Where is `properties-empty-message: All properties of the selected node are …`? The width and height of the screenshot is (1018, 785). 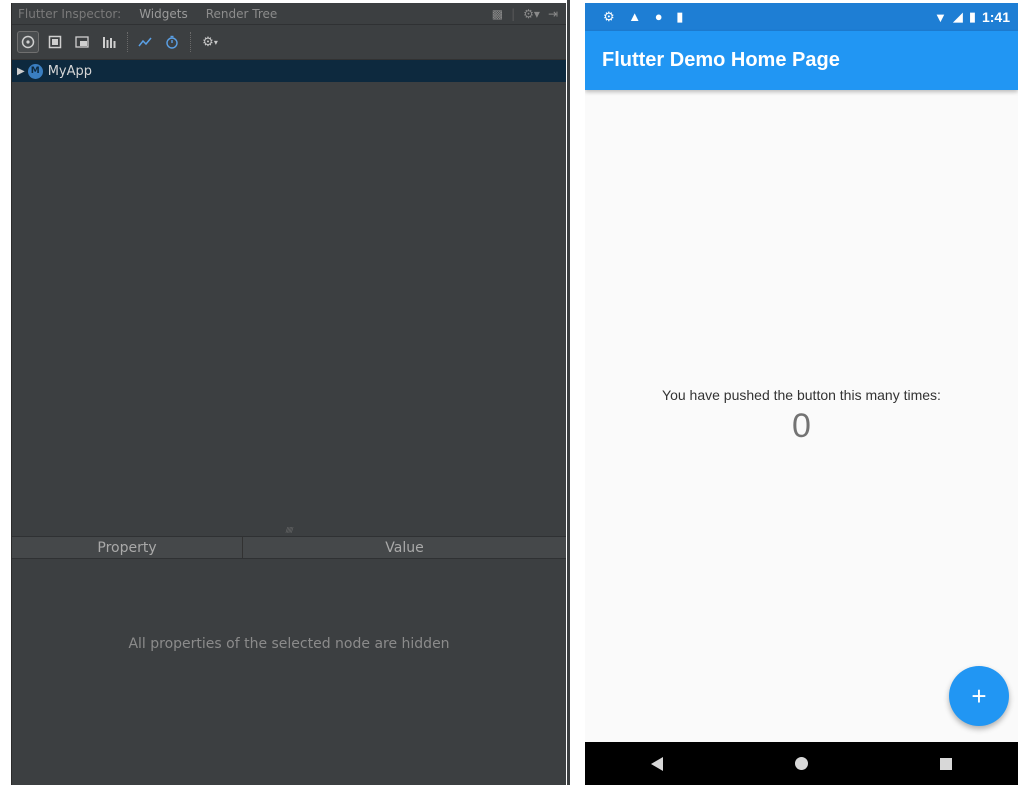 properties-empty-message: All properties of the selected node are … is located at coordinates (289, 644).